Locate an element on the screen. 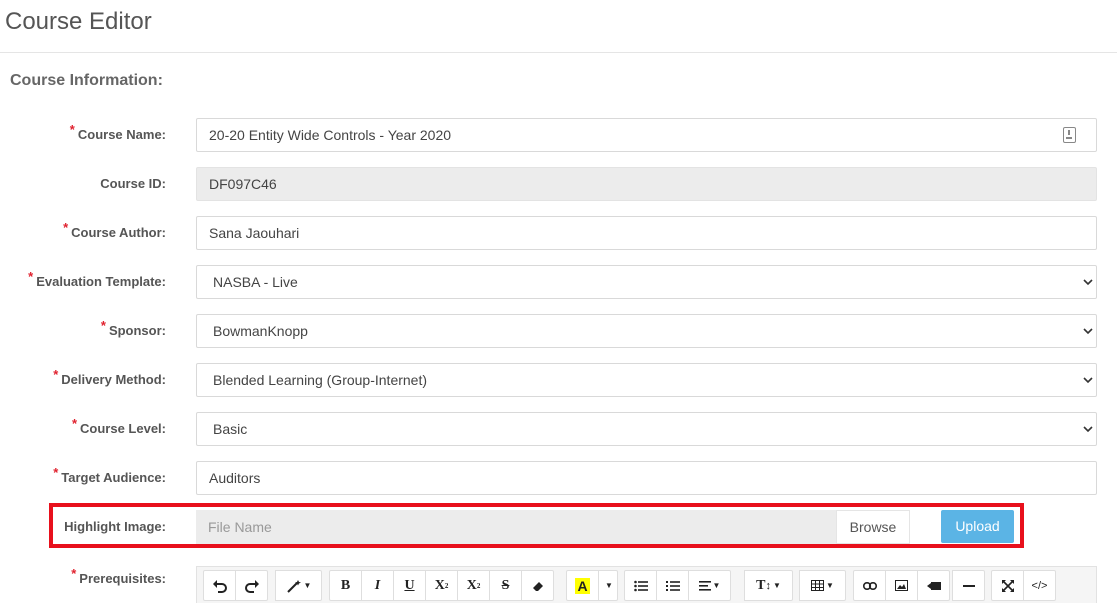  strikethrough-icon: S is located at coordinates (505, 585).